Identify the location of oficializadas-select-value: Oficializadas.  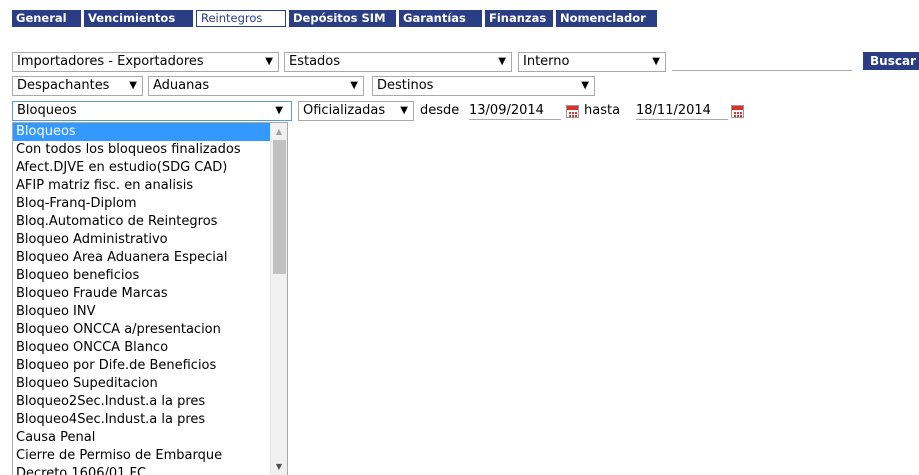
(344, 110).